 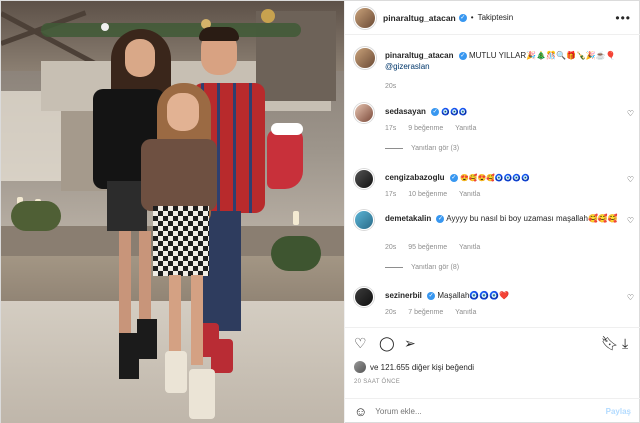 I want to click on comment-meta: 20s 7 beğenme Yanıtla, so click(x=435, y=312).